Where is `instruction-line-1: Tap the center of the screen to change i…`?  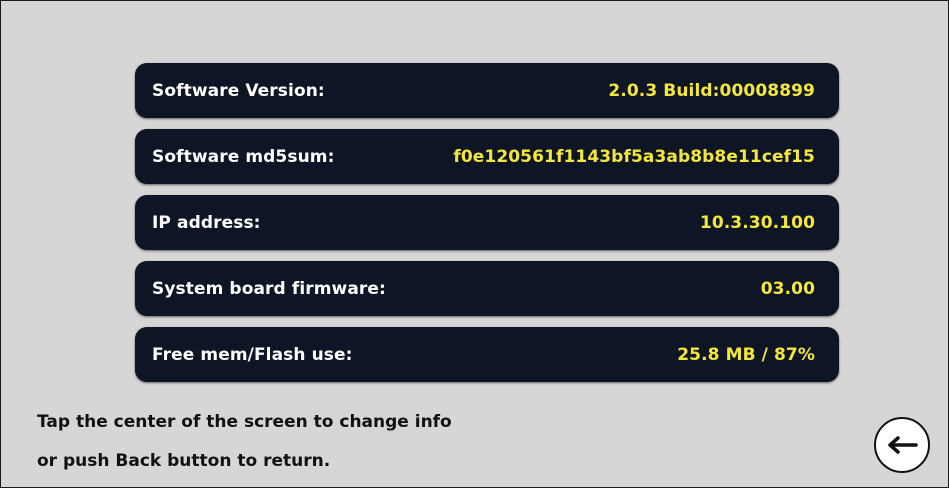
instruction-line-1: Tap the center of the screen to change i… is located at coordinates (244, 422).